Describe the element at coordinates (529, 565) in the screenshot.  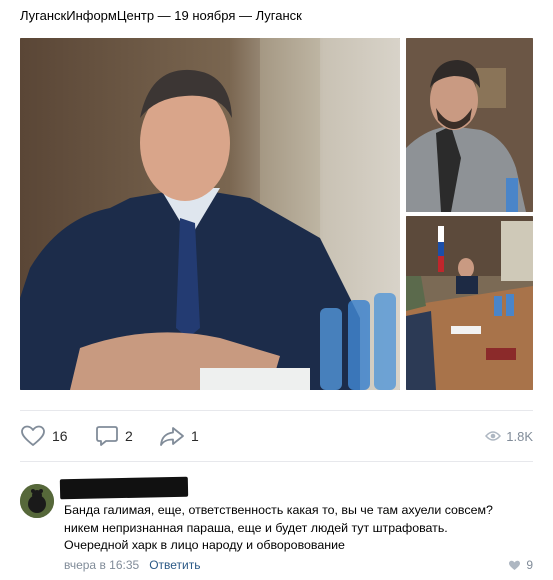
I see `comment-like-count: 9` at that location.